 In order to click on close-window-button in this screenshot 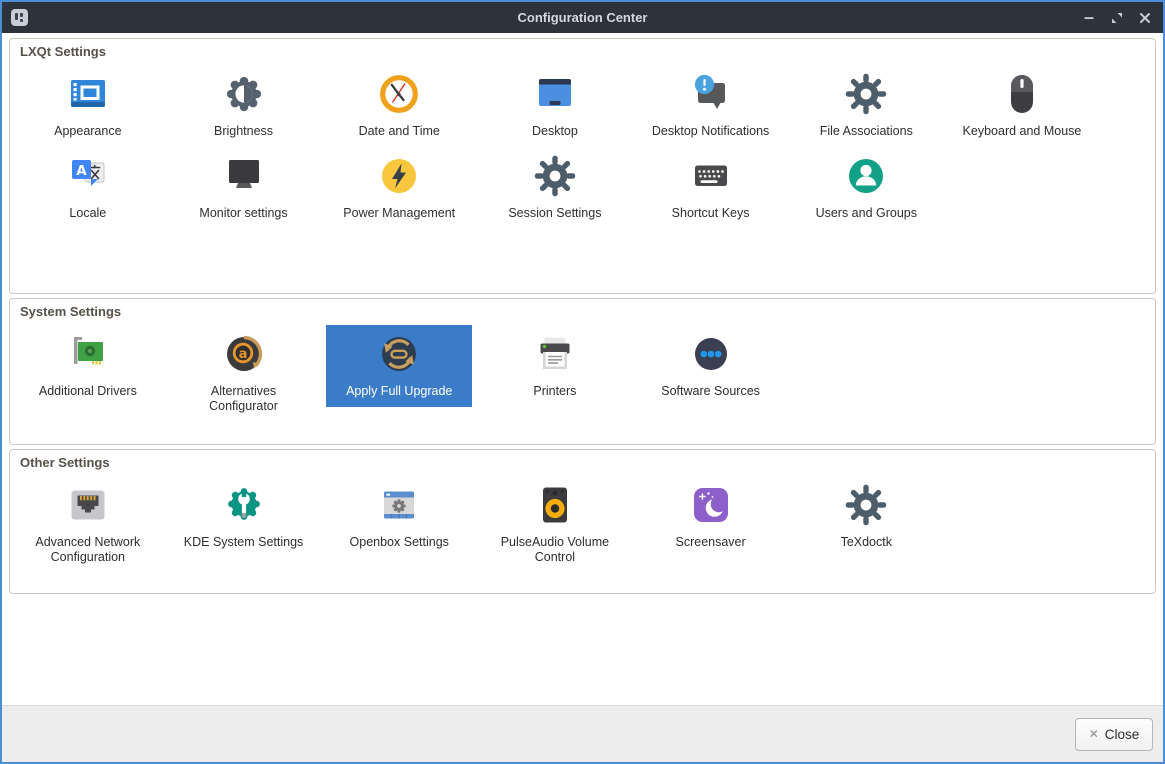, I will do `click(1145, 18)`.